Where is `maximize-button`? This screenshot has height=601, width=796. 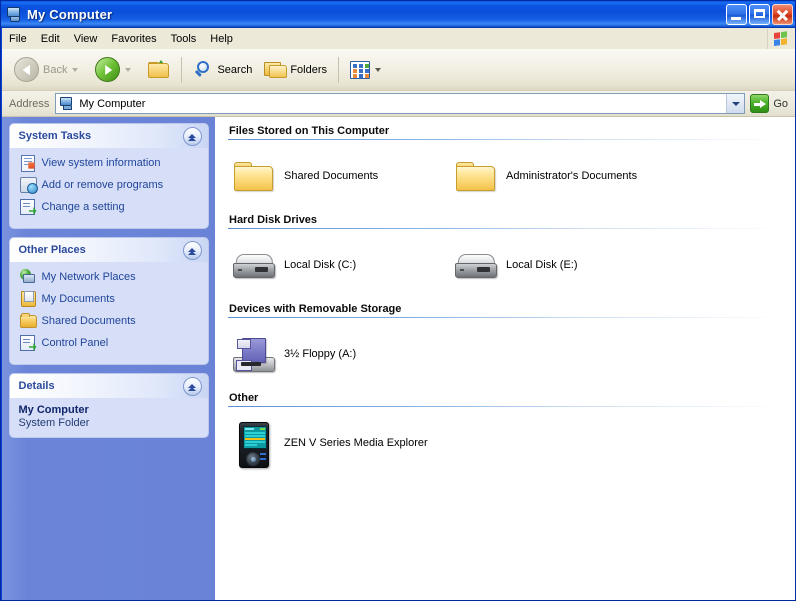
maximize-button is located at coordinates (759, 14).